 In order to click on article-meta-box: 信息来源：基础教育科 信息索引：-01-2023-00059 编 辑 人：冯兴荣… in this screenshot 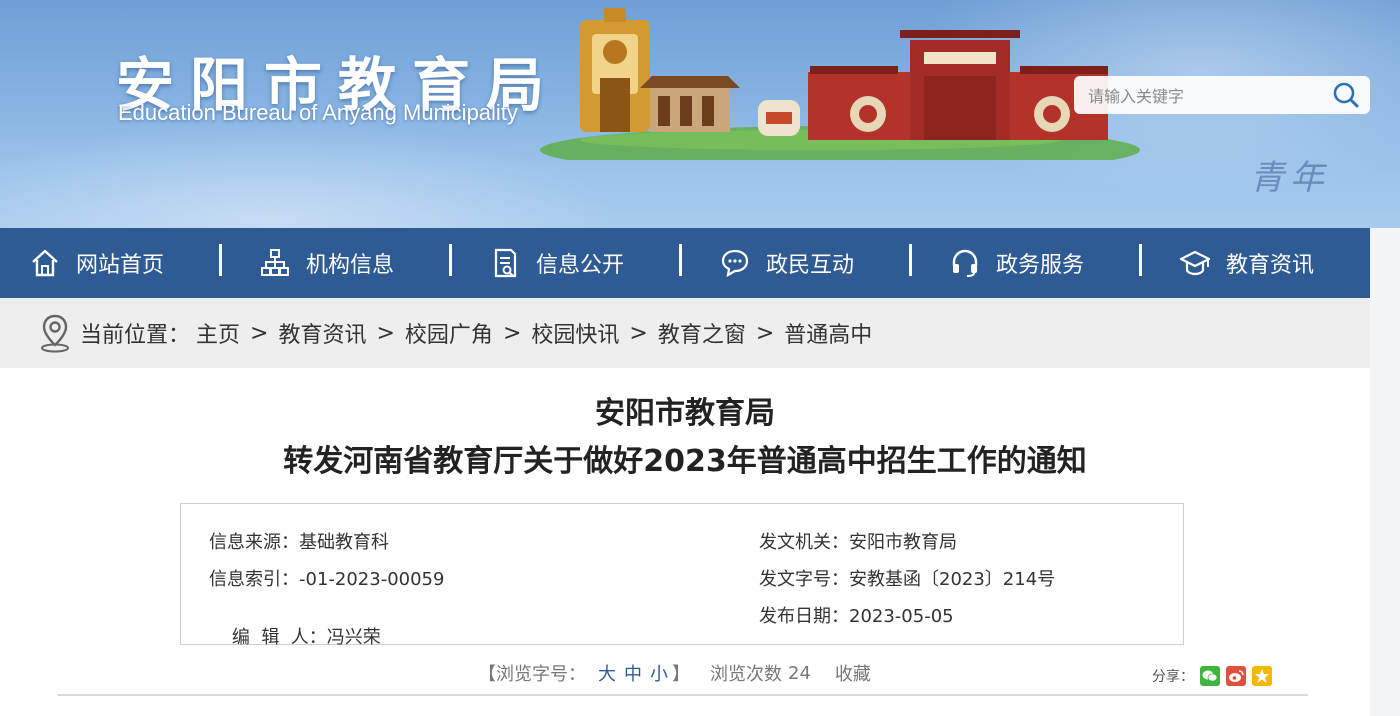, I will do `click(682, 575)`.